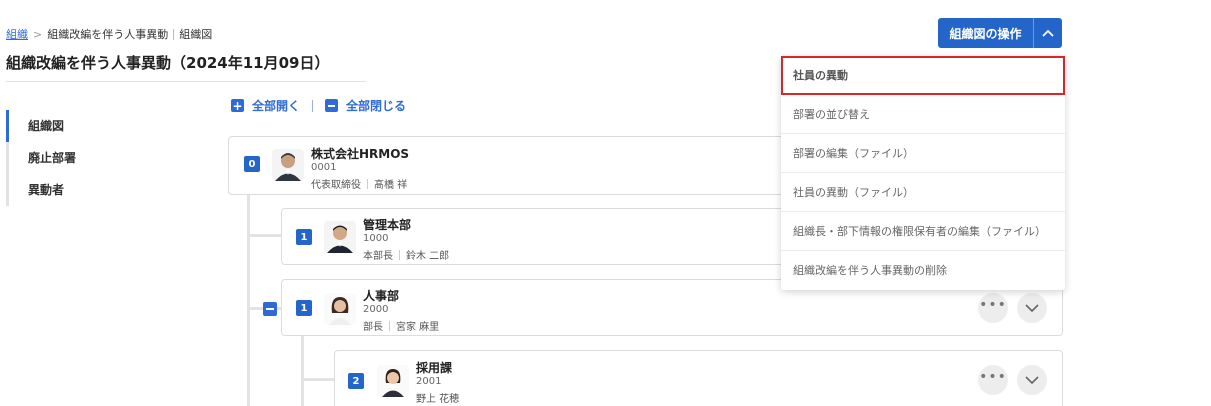 This screenshot has height=406, width=1211. I want to click on menu-item-edit-permissions-file: 組織長・部下情報の権限保有者の編集（ファイル）, so click(923, 231).